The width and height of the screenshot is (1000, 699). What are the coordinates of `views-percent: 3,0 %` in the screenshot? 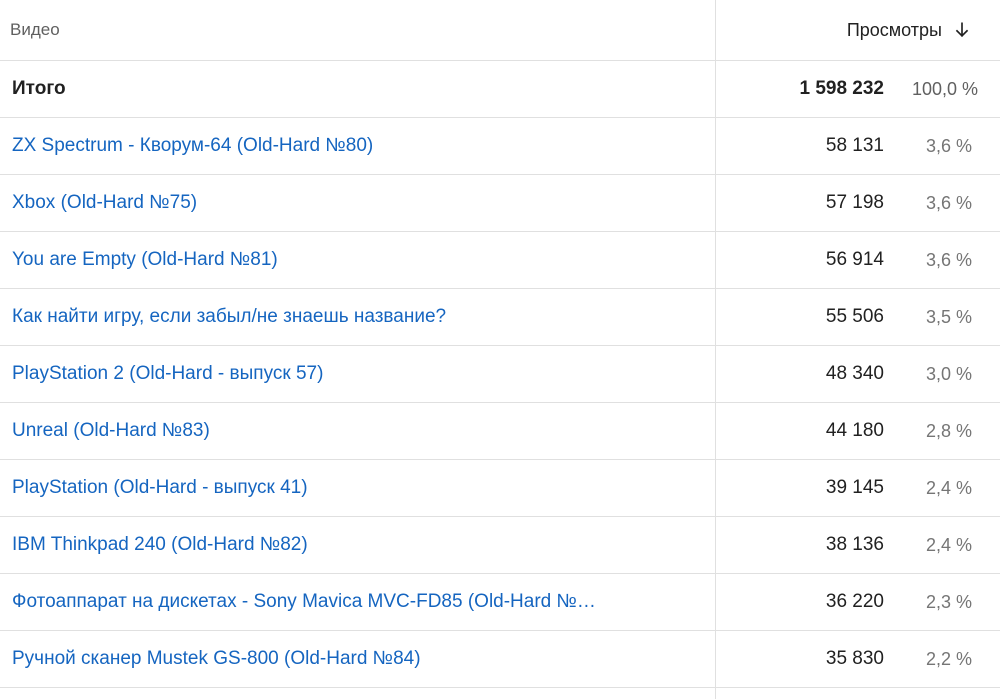 It's located at (948, 373).